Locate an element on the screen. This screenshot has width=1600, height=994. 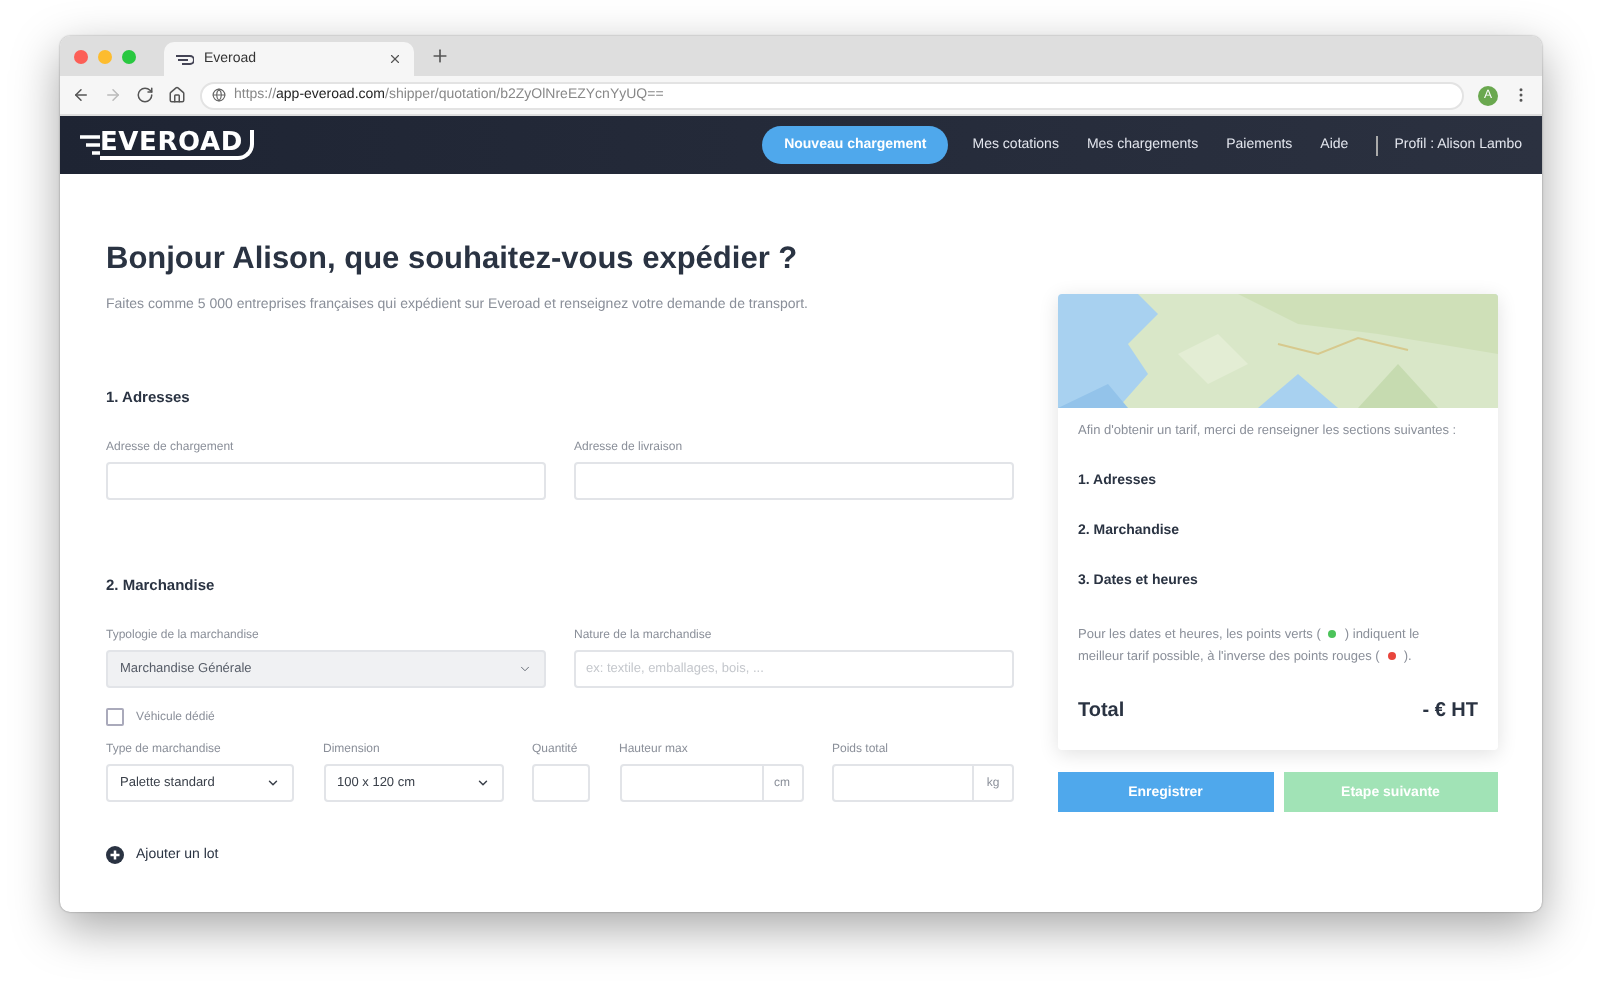
new-tab-icon is located at coordinates (440, 56).